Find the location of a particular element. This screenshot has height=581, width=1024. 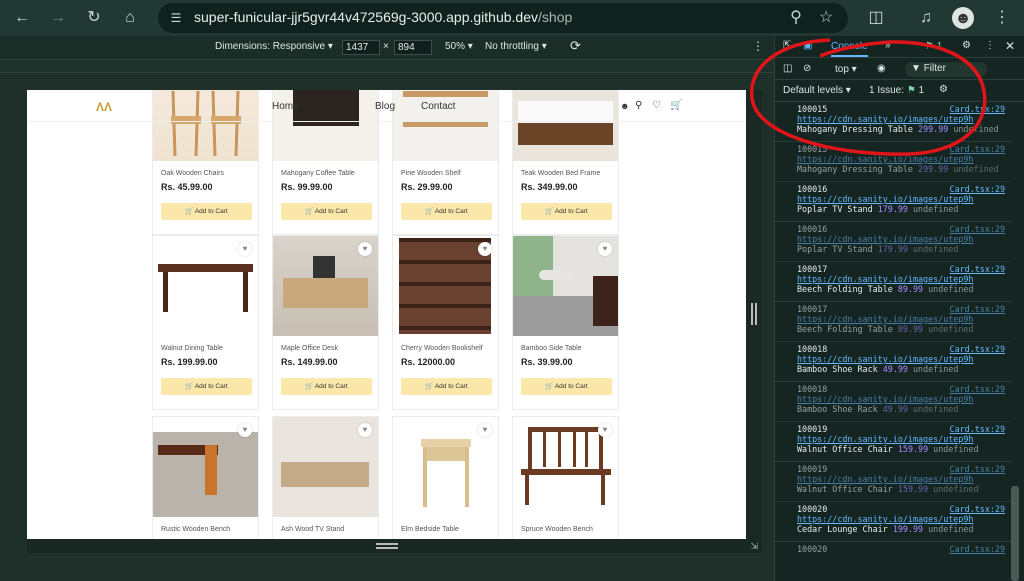

zoom-select: 50% ▾ is located at coordinates (459, 46).